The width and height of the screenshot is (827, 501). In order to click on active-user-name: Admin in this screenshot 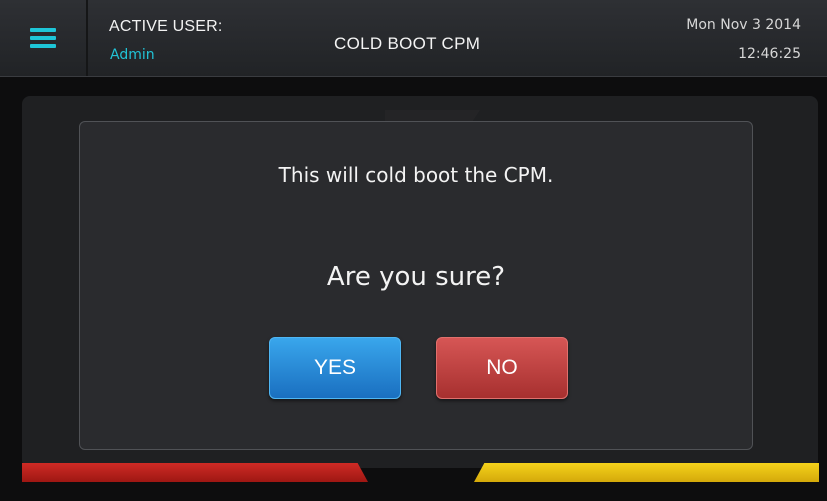, I will do `click(132, 55)`.